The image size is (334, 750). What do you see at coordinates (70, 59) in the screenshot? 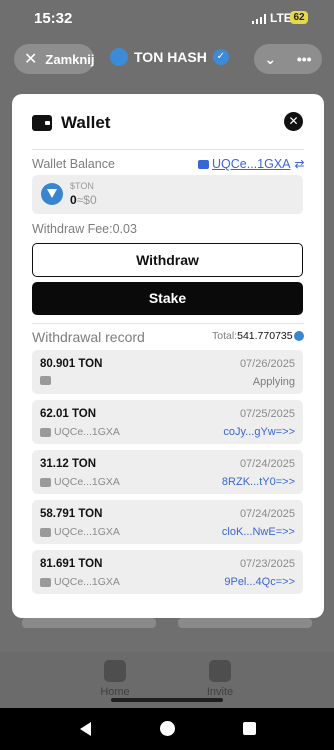
I see `close-app-label: Zamknij` at bounding box center [70, 59].